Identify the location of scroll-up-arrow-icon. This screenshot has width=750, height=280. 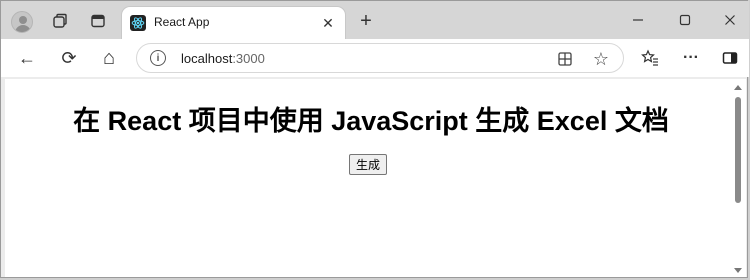
(738, 87).